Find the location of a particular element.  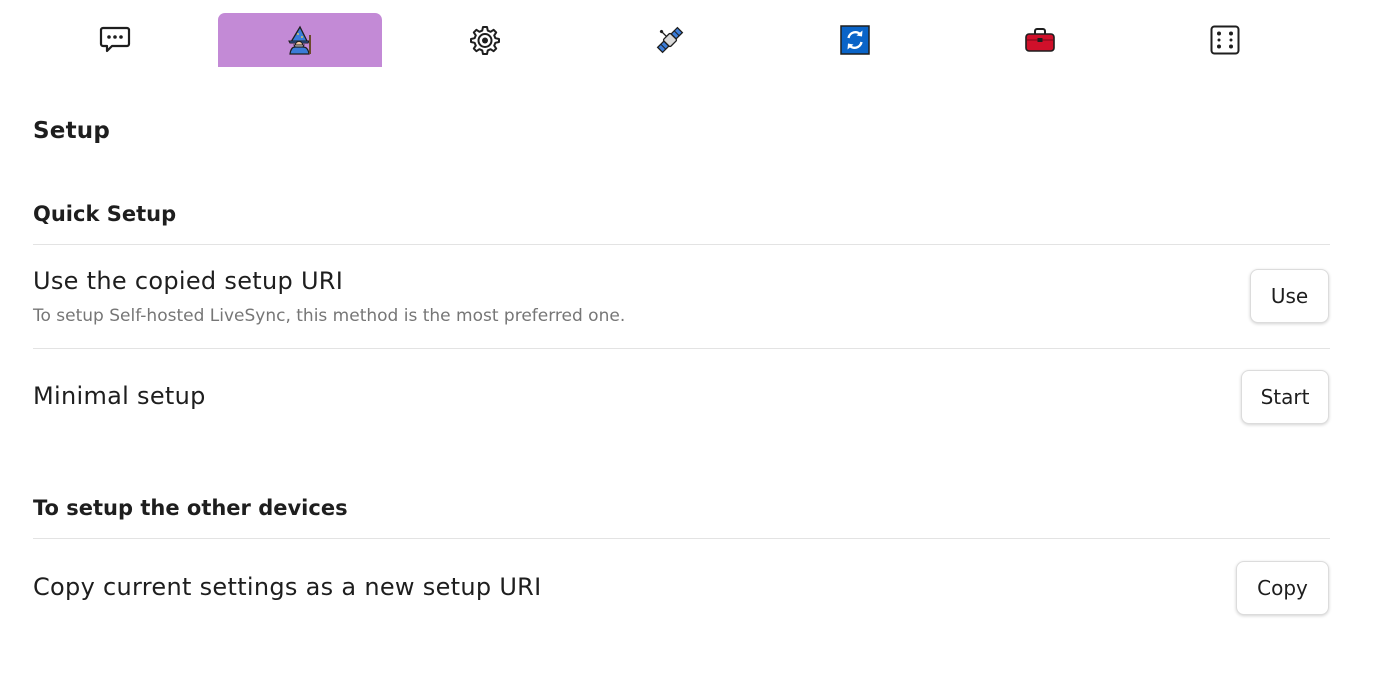

gear-icon is located at coordinates (485, 40).